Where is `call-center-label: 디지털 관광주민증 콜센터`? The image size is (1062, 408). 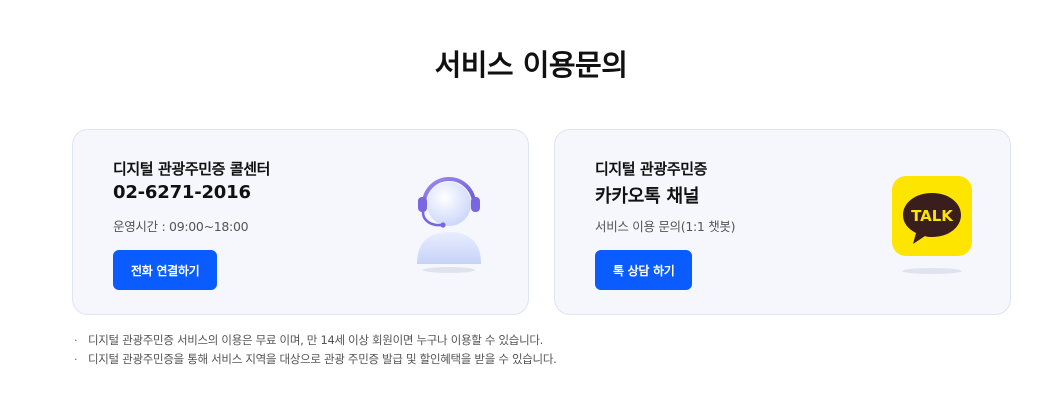
call-center-label: 디지털 관광주민증 콜센터 is located at coordinates (192, 169).